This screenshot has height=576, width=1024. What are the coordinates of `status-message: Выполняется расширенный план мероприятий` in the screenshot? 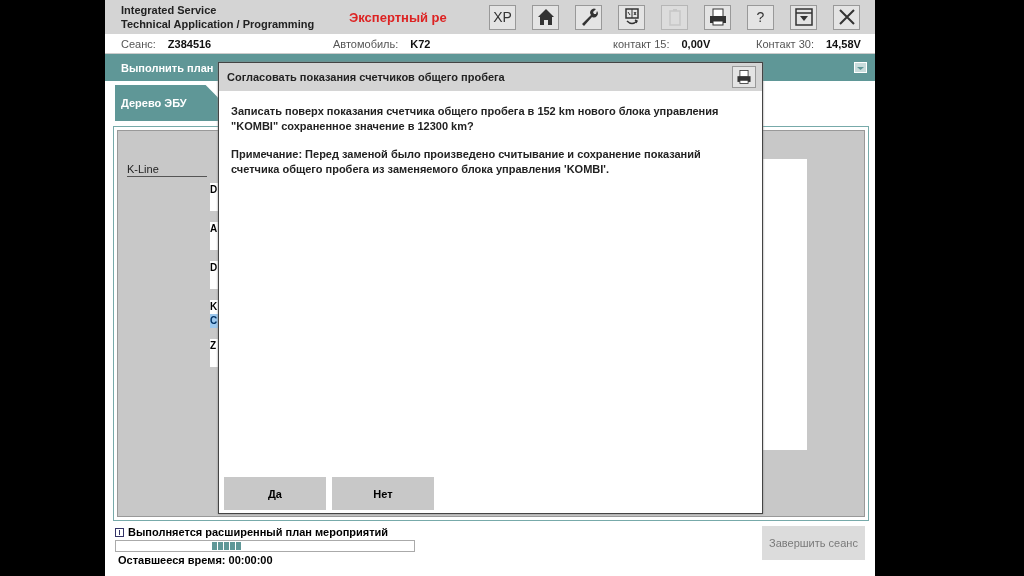 It's located at (258, 532).